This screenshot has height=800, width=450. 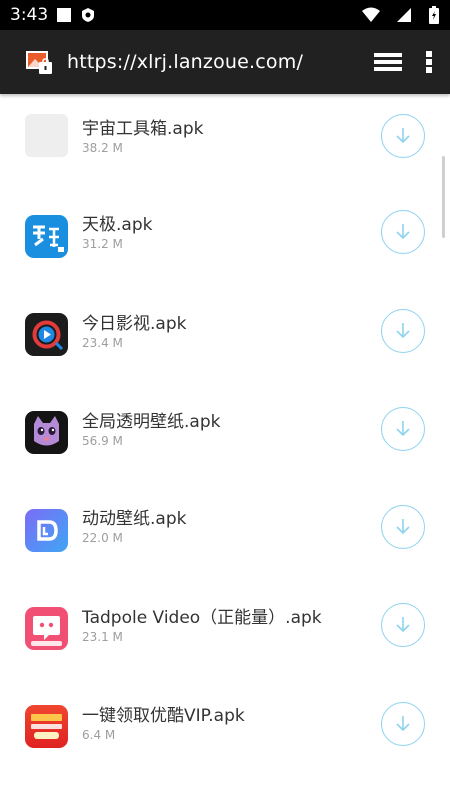 I want to click on cat-wallpaper-app-icon, so click(x=46, y=432).